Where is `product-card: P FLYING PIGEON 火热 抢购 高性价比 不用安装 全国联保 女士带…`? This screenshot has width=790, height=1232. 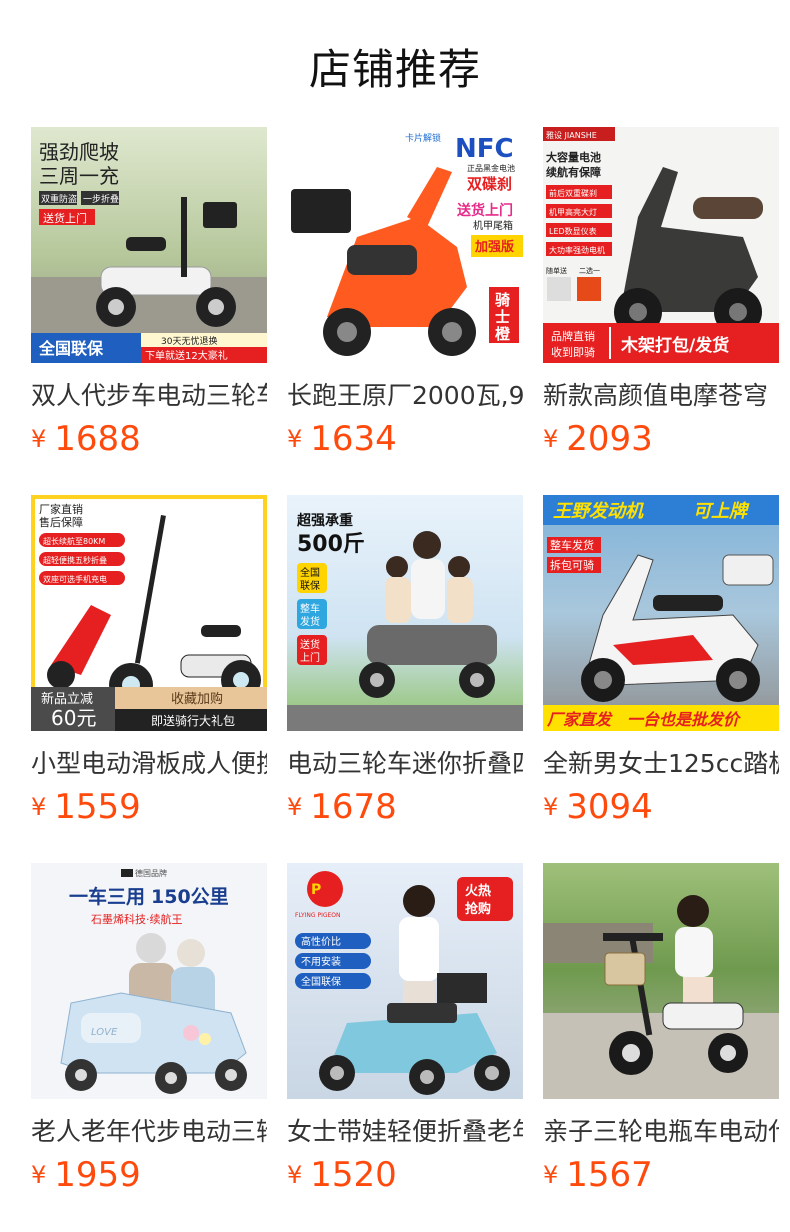 product-card: P FLYING PIGEON 火热 抢购 高性价比 不用安装 全国联保 女士带… is located at coordinates (405, 1029).